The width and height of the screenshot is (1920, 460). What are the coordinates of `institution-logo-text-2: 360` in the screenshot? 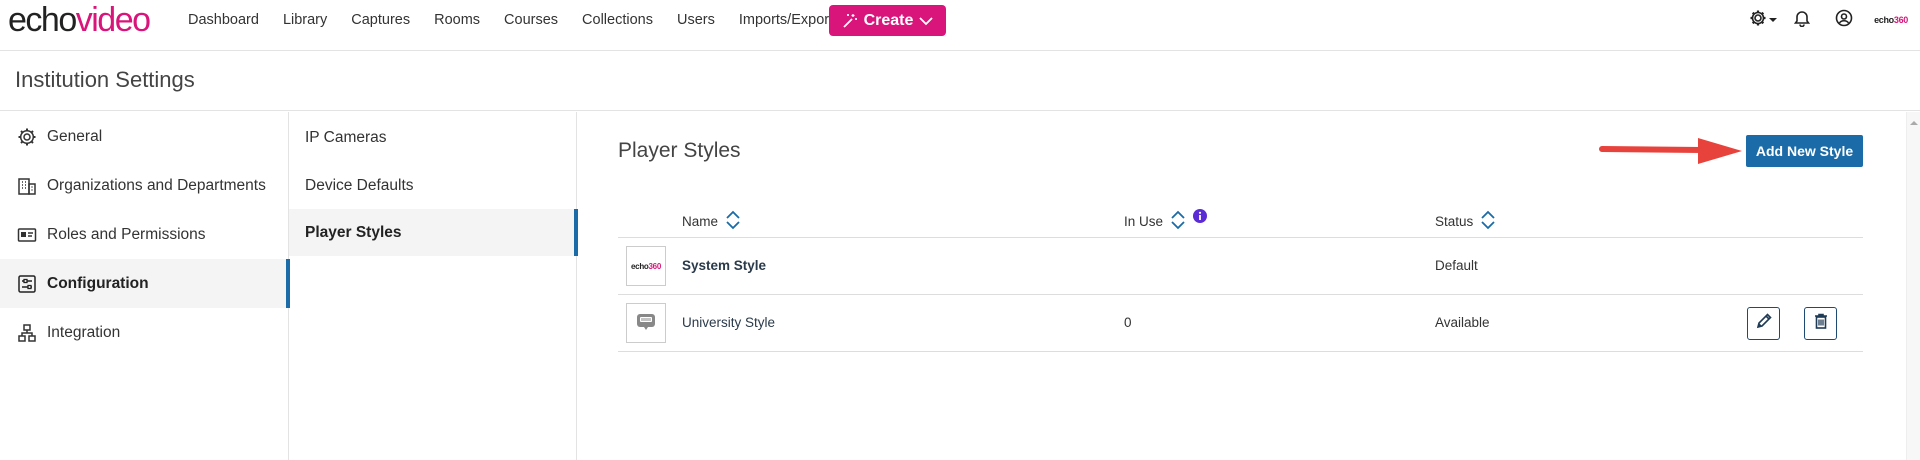 It's located at (1900, 20).